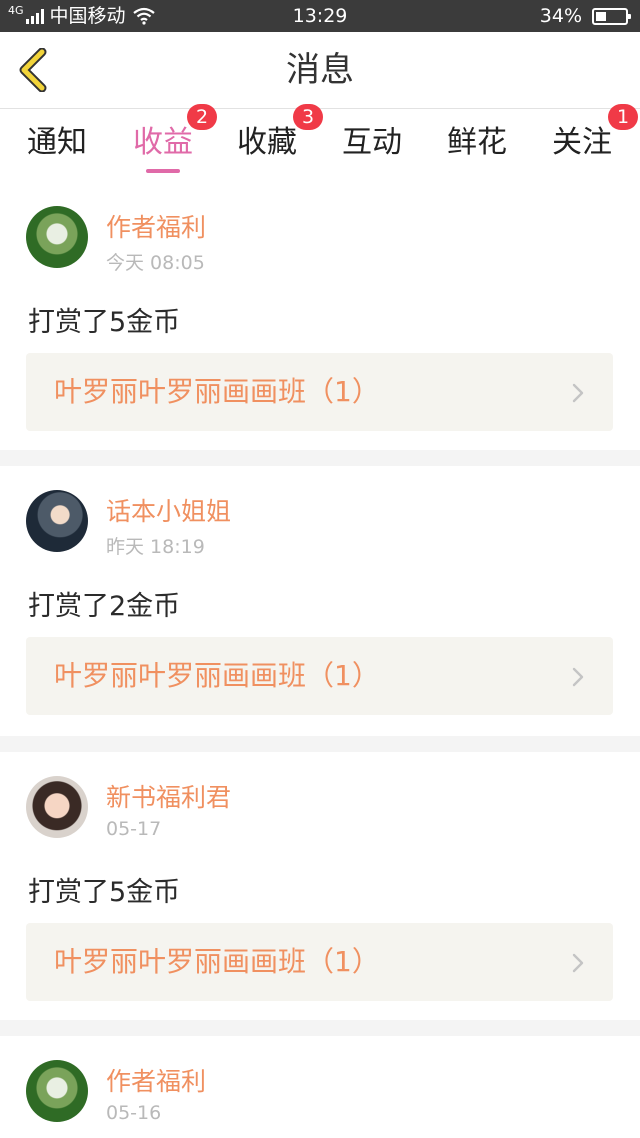  I want to click on message-card: 作者福利 05-16, so click(320, 1087).